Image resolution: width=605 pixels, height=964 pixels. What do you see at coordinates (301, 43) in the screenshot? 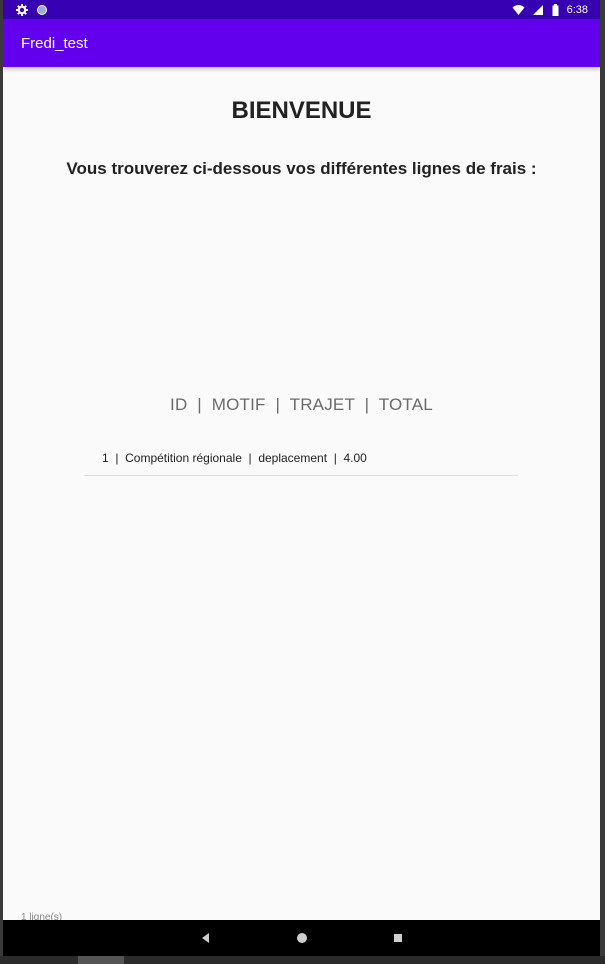
I see `app-bar: Fredi_test` at bounding box center [301, 43].